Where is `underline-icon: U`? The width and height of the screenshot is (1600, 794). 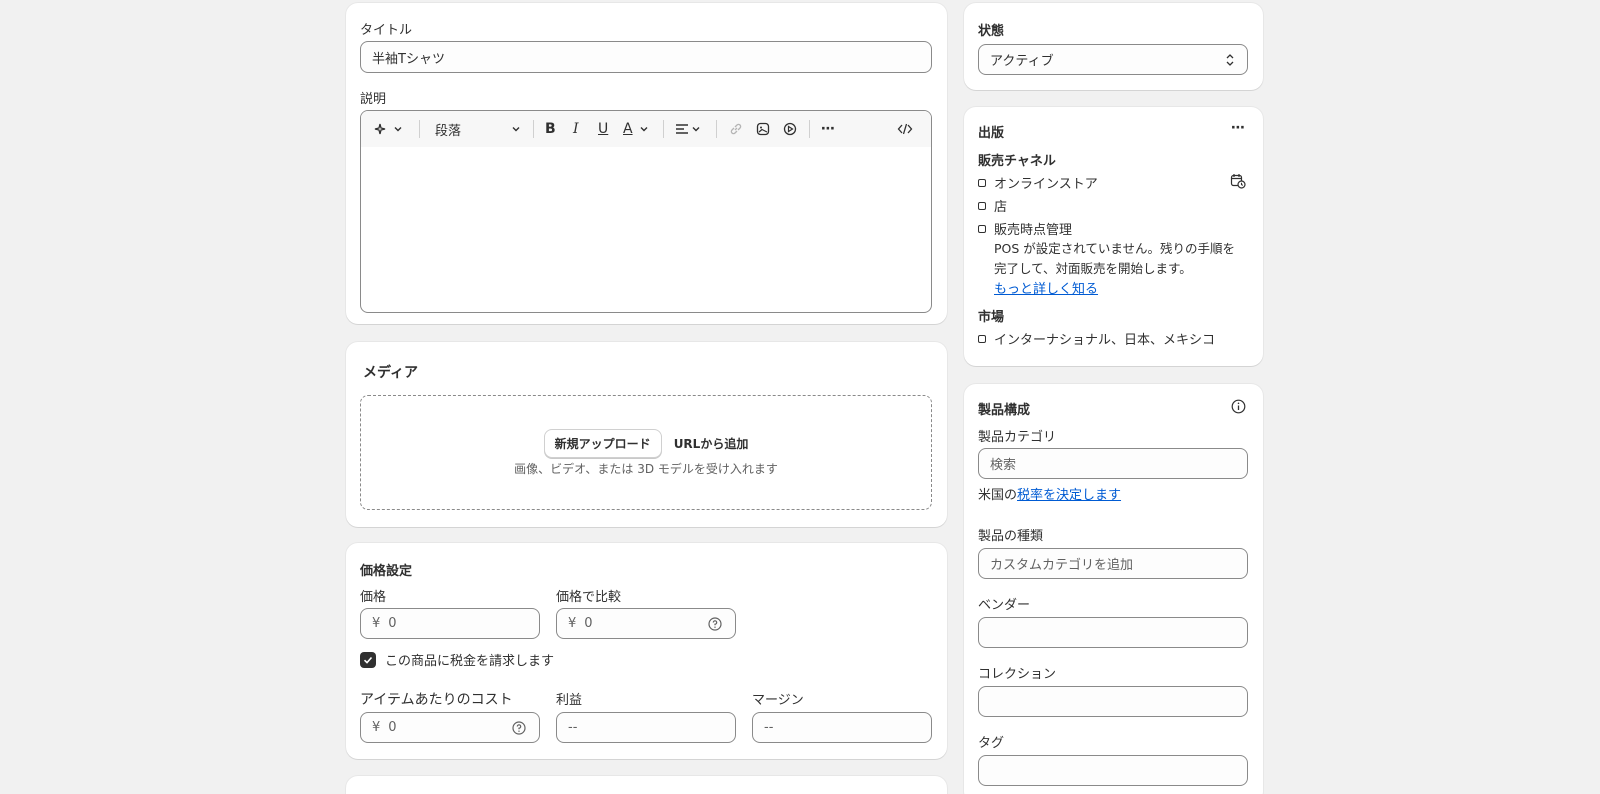 underline-icon: U is located at coordinates (603, 129).